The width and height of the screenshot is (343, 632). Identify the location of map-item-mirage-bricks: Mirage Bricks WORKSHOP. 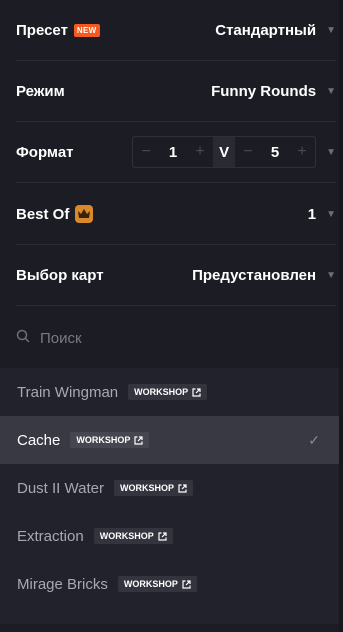
(169, 584).